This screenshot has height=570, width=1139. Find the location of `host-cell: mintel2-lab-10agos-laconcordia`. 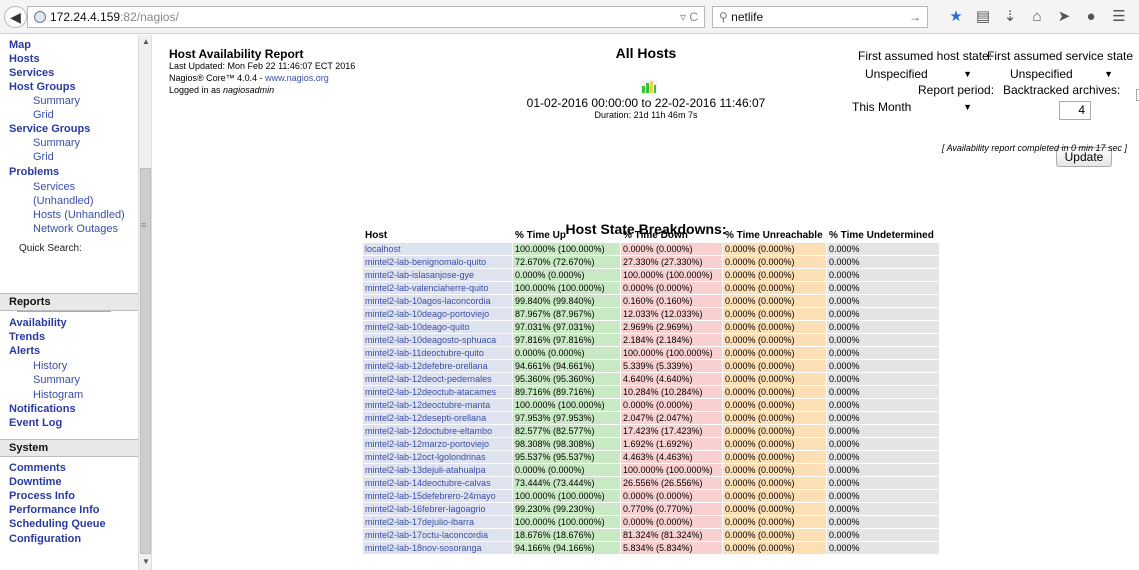

host-cell: mintel2-lab-10agos-laconcordia is located at coordinates (437, 301).